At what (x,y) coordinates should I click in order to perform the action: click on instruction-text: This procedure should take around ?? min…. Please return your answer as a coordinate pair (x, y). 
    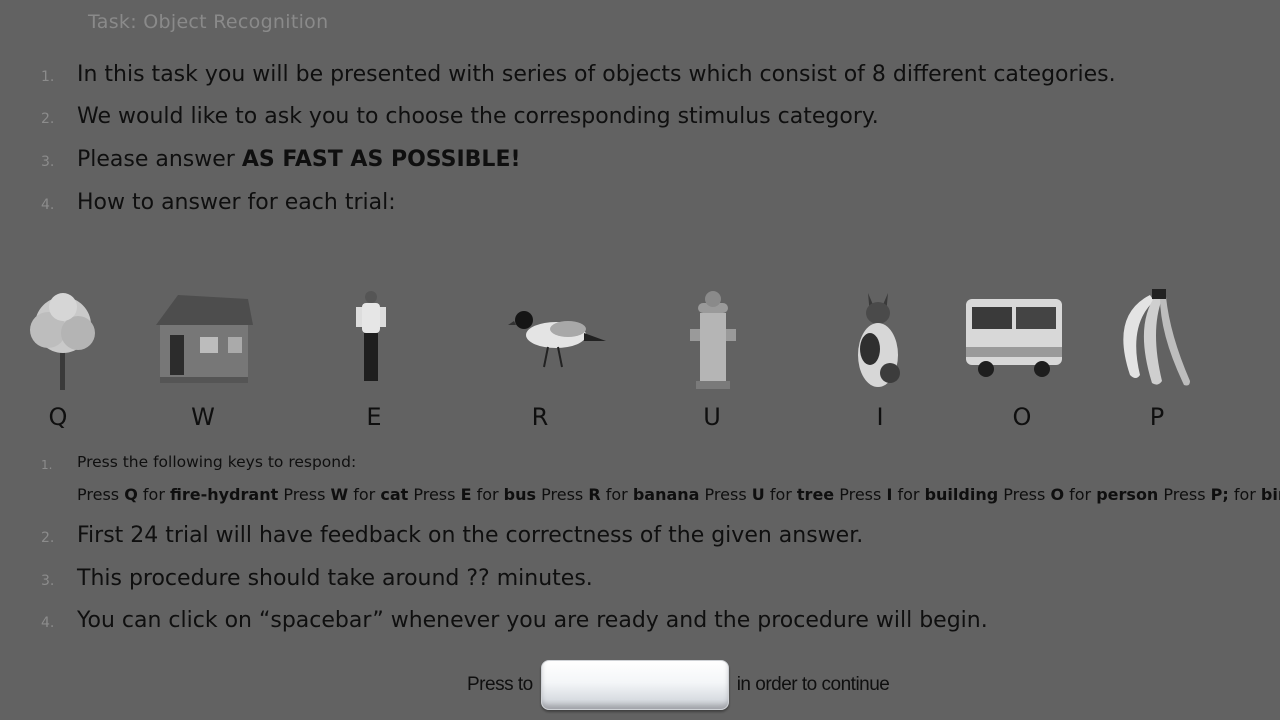
    Looking at the image, I should click on (335, 578).